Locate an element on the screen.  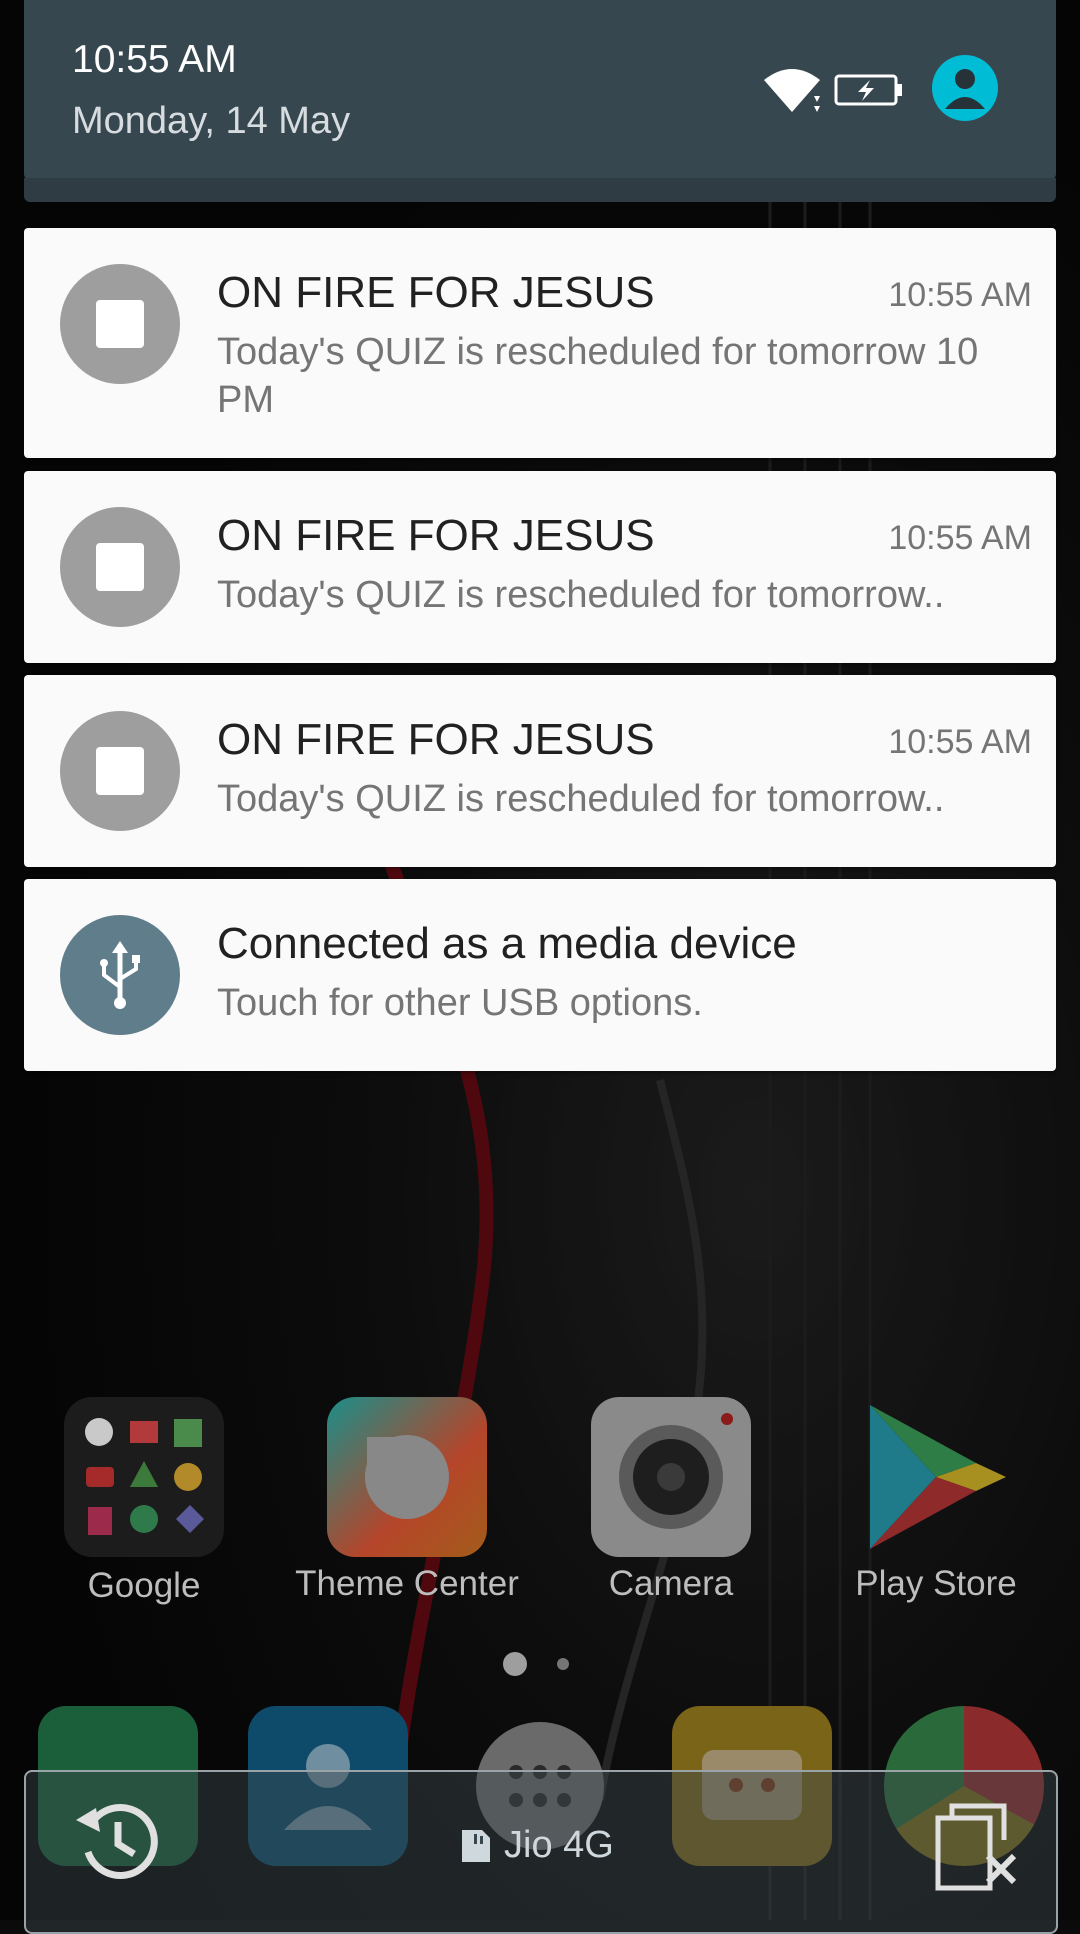
app-label-play-store: Play Store is located at coordinates (936, 1583).